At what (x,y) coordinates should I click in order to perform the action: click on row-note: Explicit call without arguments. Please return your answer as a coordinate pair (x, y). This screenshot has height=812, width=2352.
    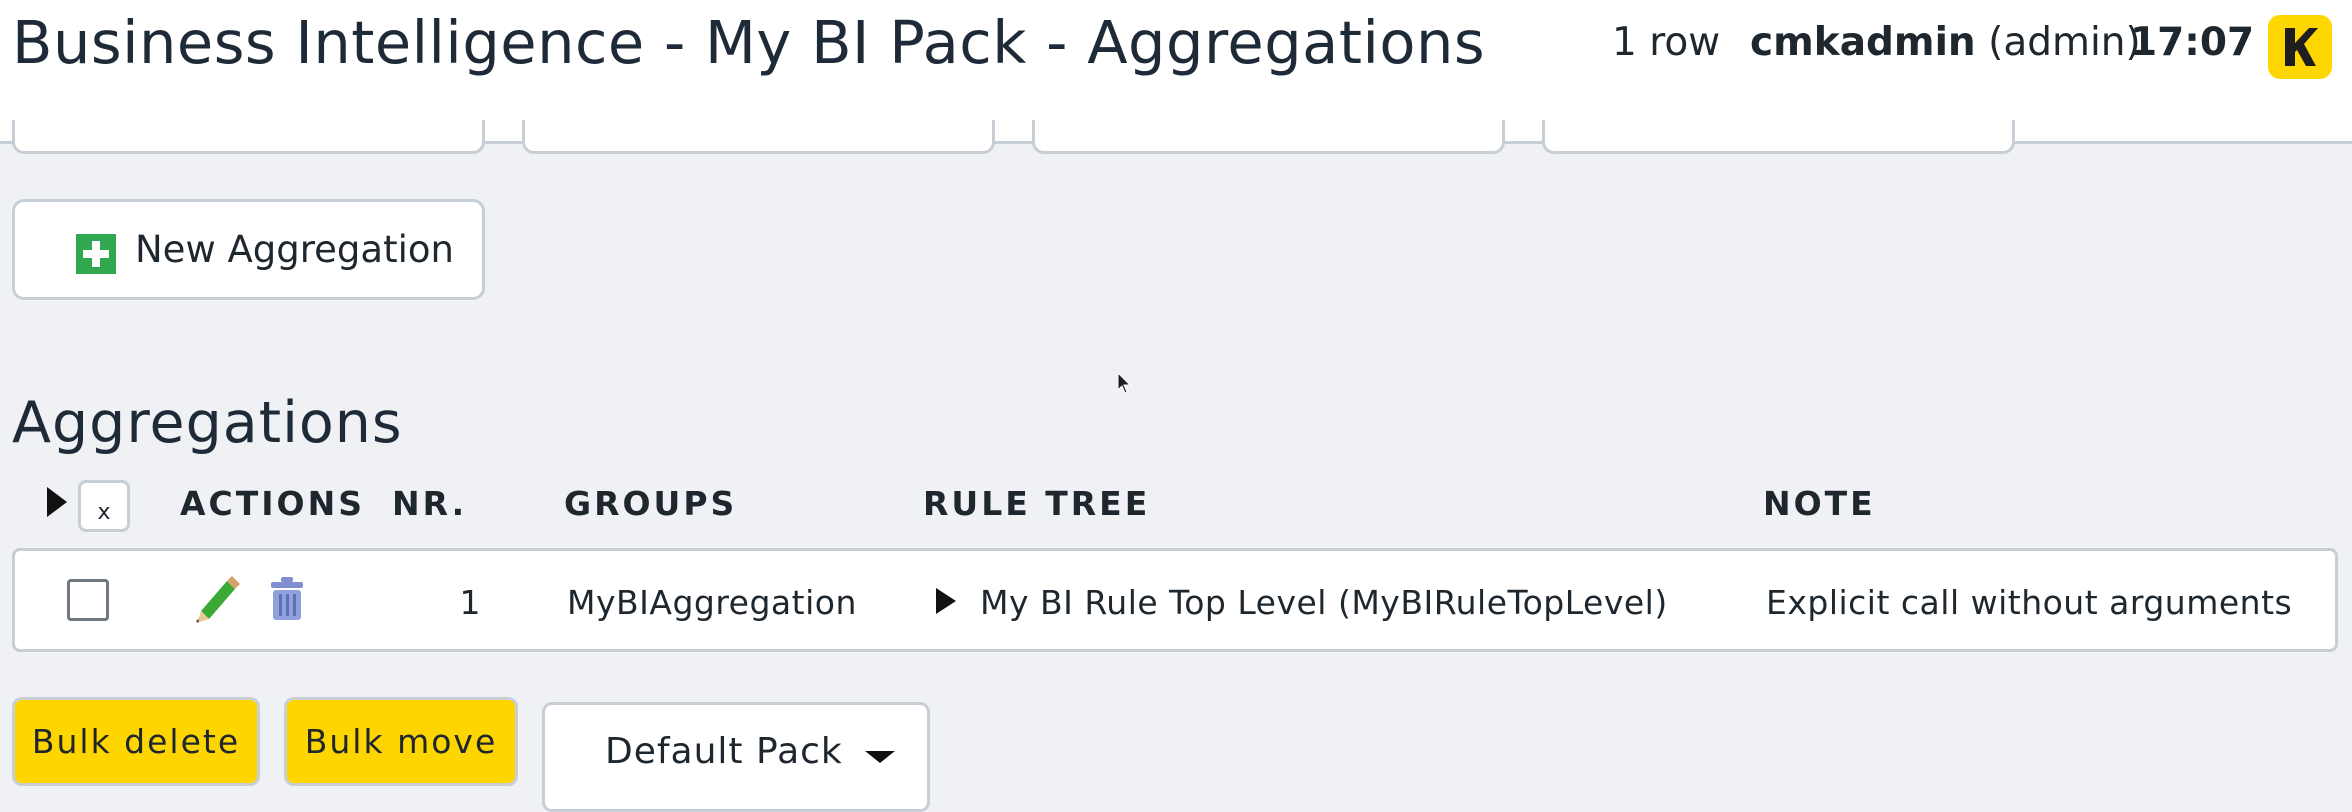
    Looking at the image, I should click on (2029, 602).